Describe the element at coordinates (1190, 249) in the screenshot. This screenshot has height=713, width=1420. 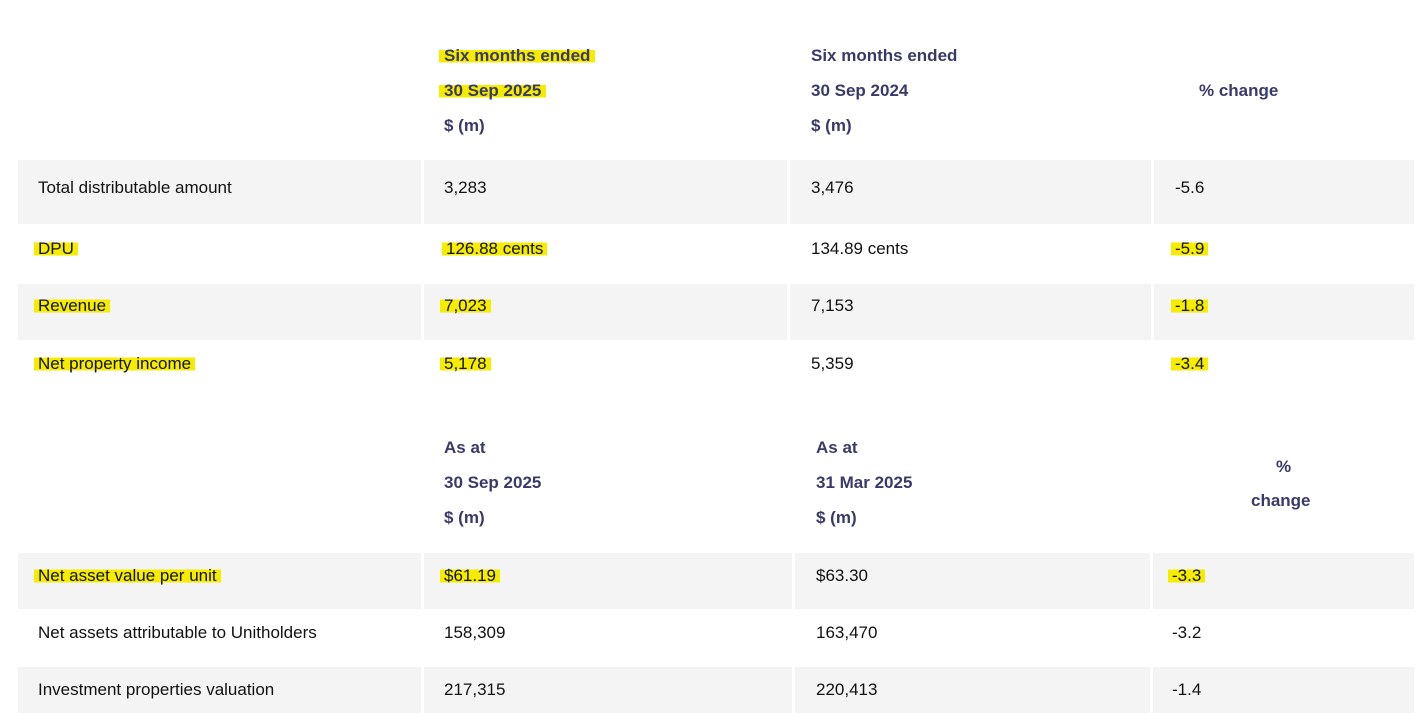
I see `row-change-value: -5.9` at that location.